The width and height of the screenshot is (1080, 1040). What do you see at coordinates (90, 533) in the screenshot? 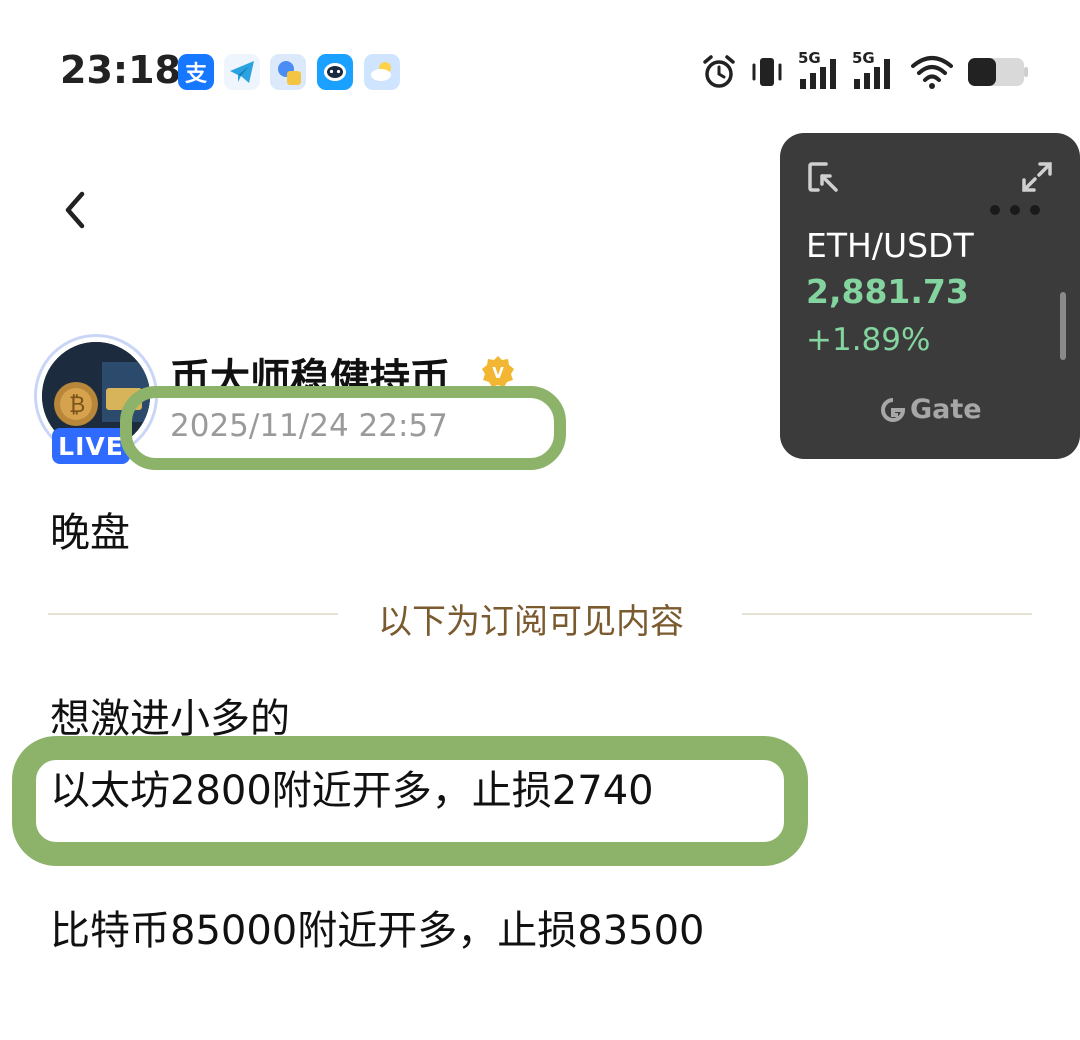
I see `post-title: 晚盘` at bounding box center [90, 533].